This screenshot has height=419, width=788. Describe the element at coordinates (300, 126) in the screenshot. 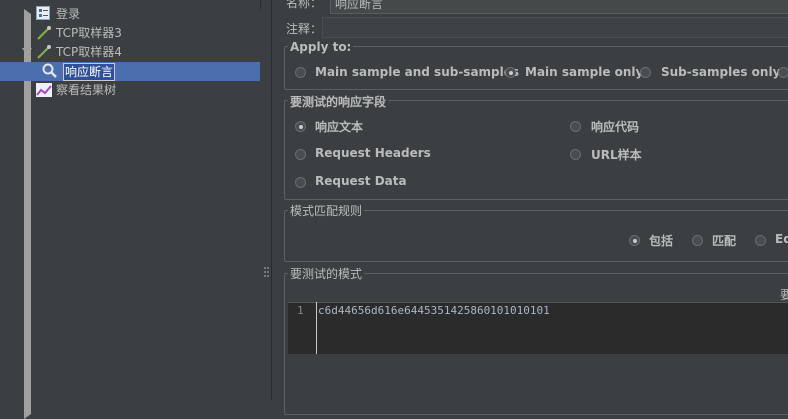

I see `radio-response-text` at that location.